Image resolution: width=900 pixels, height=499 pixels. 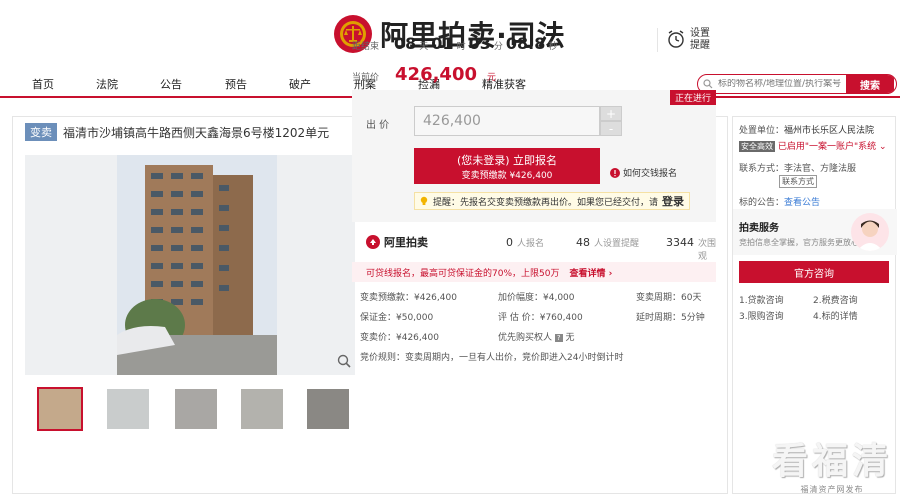 What do you see at coordinates (424, 47) in the screenshot?
I see `countdown-days-unit: 天` at bounding box center [424, 47].